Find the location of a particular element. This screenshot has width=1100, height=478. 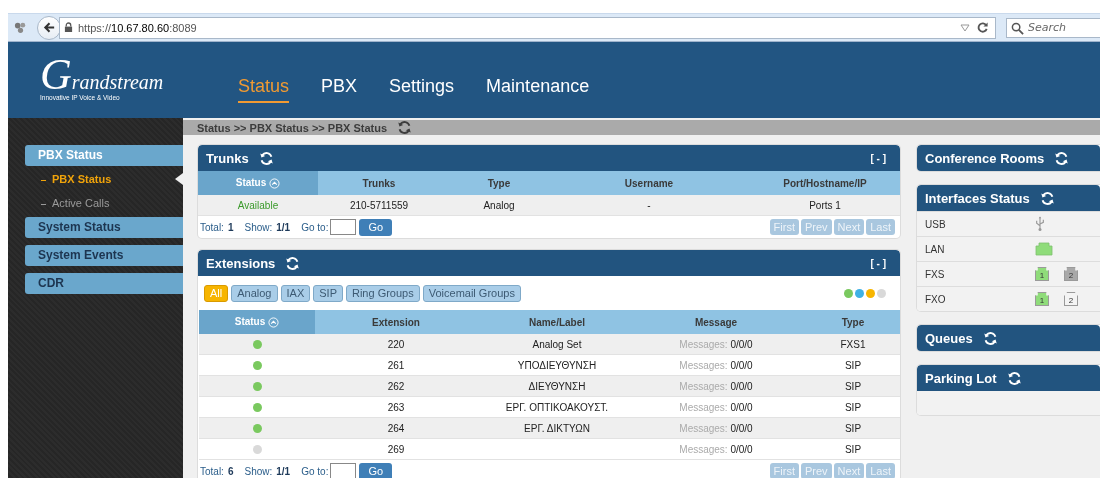

breadcrumb: Status >> PBX Status >> PBX Status is located at coordinates (292, 127).